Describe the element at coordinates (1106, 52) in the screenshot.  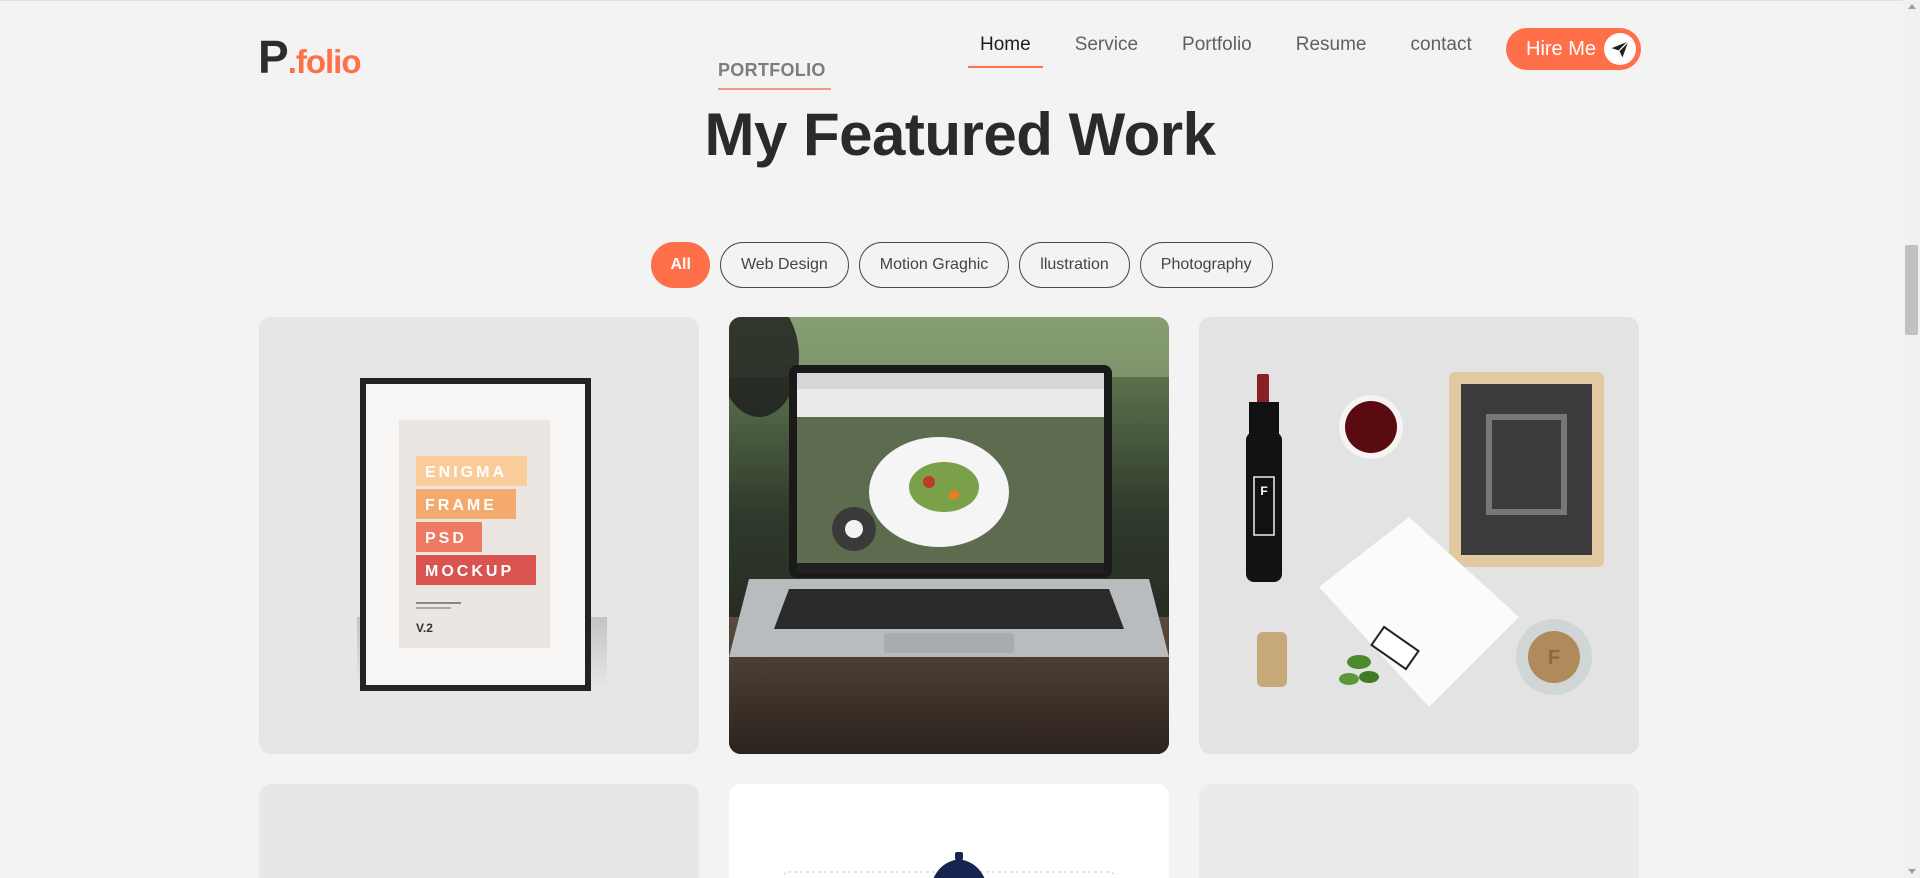
I see `nav-service: Service` at that location.